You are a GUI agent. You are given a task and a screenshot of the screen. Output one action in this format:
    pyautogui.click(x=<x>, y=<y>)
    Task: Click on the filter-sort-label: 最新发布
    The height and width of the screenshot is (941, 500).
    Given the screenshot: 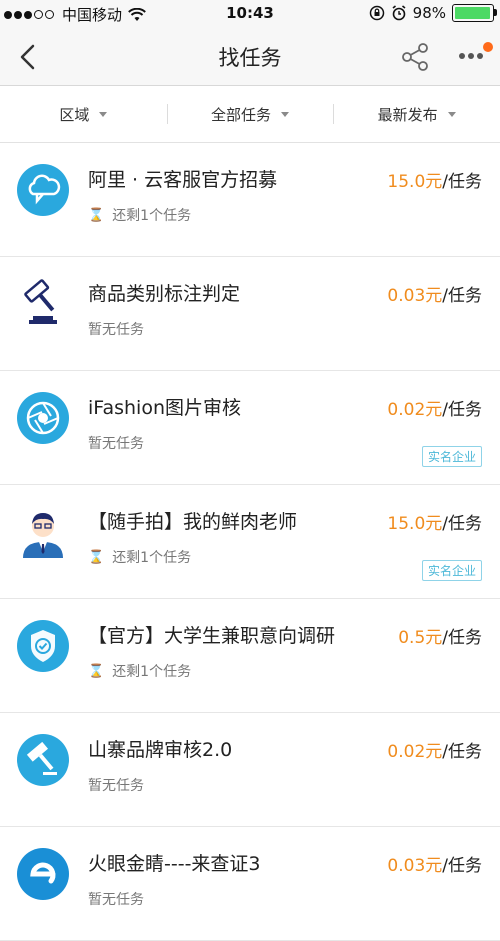 What is the action you would take?
    pyautogui.click(x=407, y=114)
    